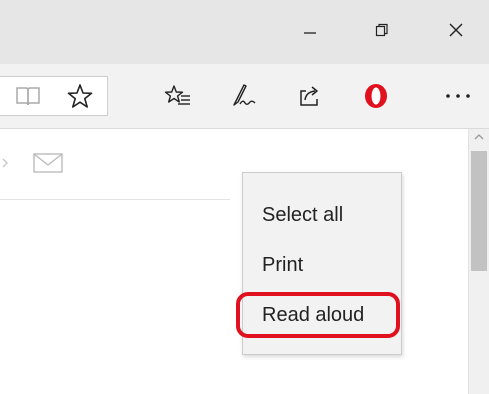  What do you see at coordinates (310, 33) in the screenshot?
I see `minimize-icon` at bounding box center [310, 33].